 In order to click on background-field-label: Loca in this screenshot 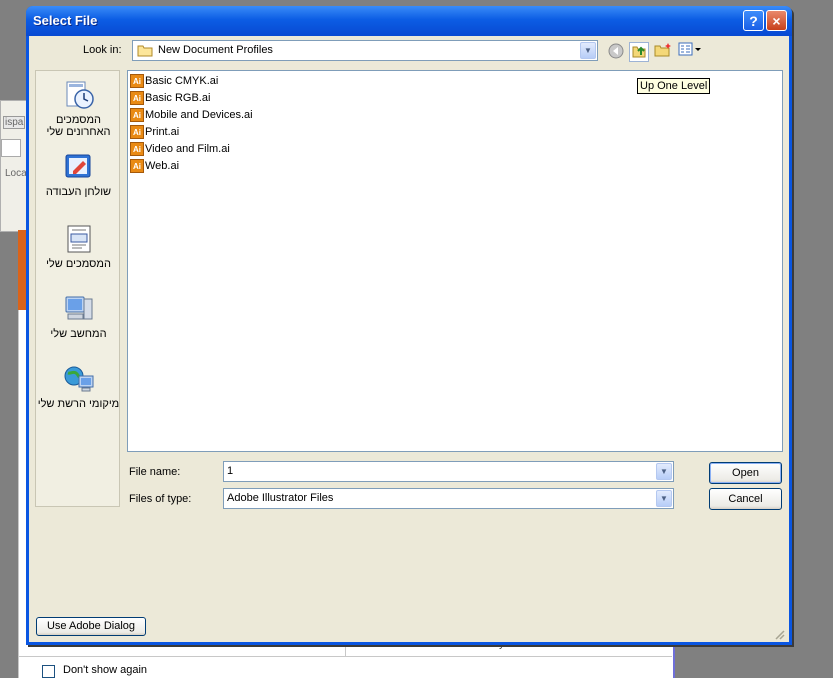, I will do `click(16, 173)`.